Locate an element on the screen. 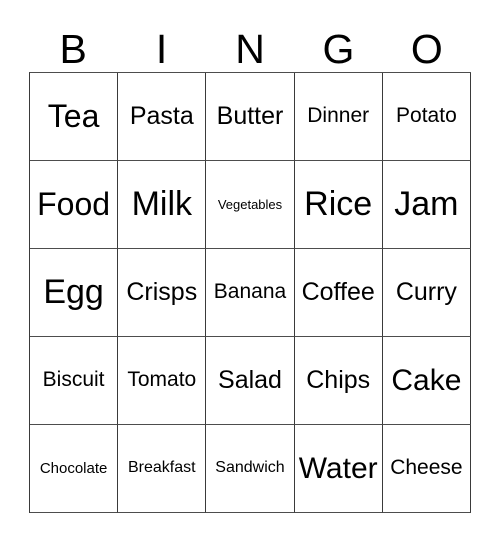 The width and height of the screenshot is (500, 544). bingo-cell-r3c3: Banana is located at coordinates (250, 293).